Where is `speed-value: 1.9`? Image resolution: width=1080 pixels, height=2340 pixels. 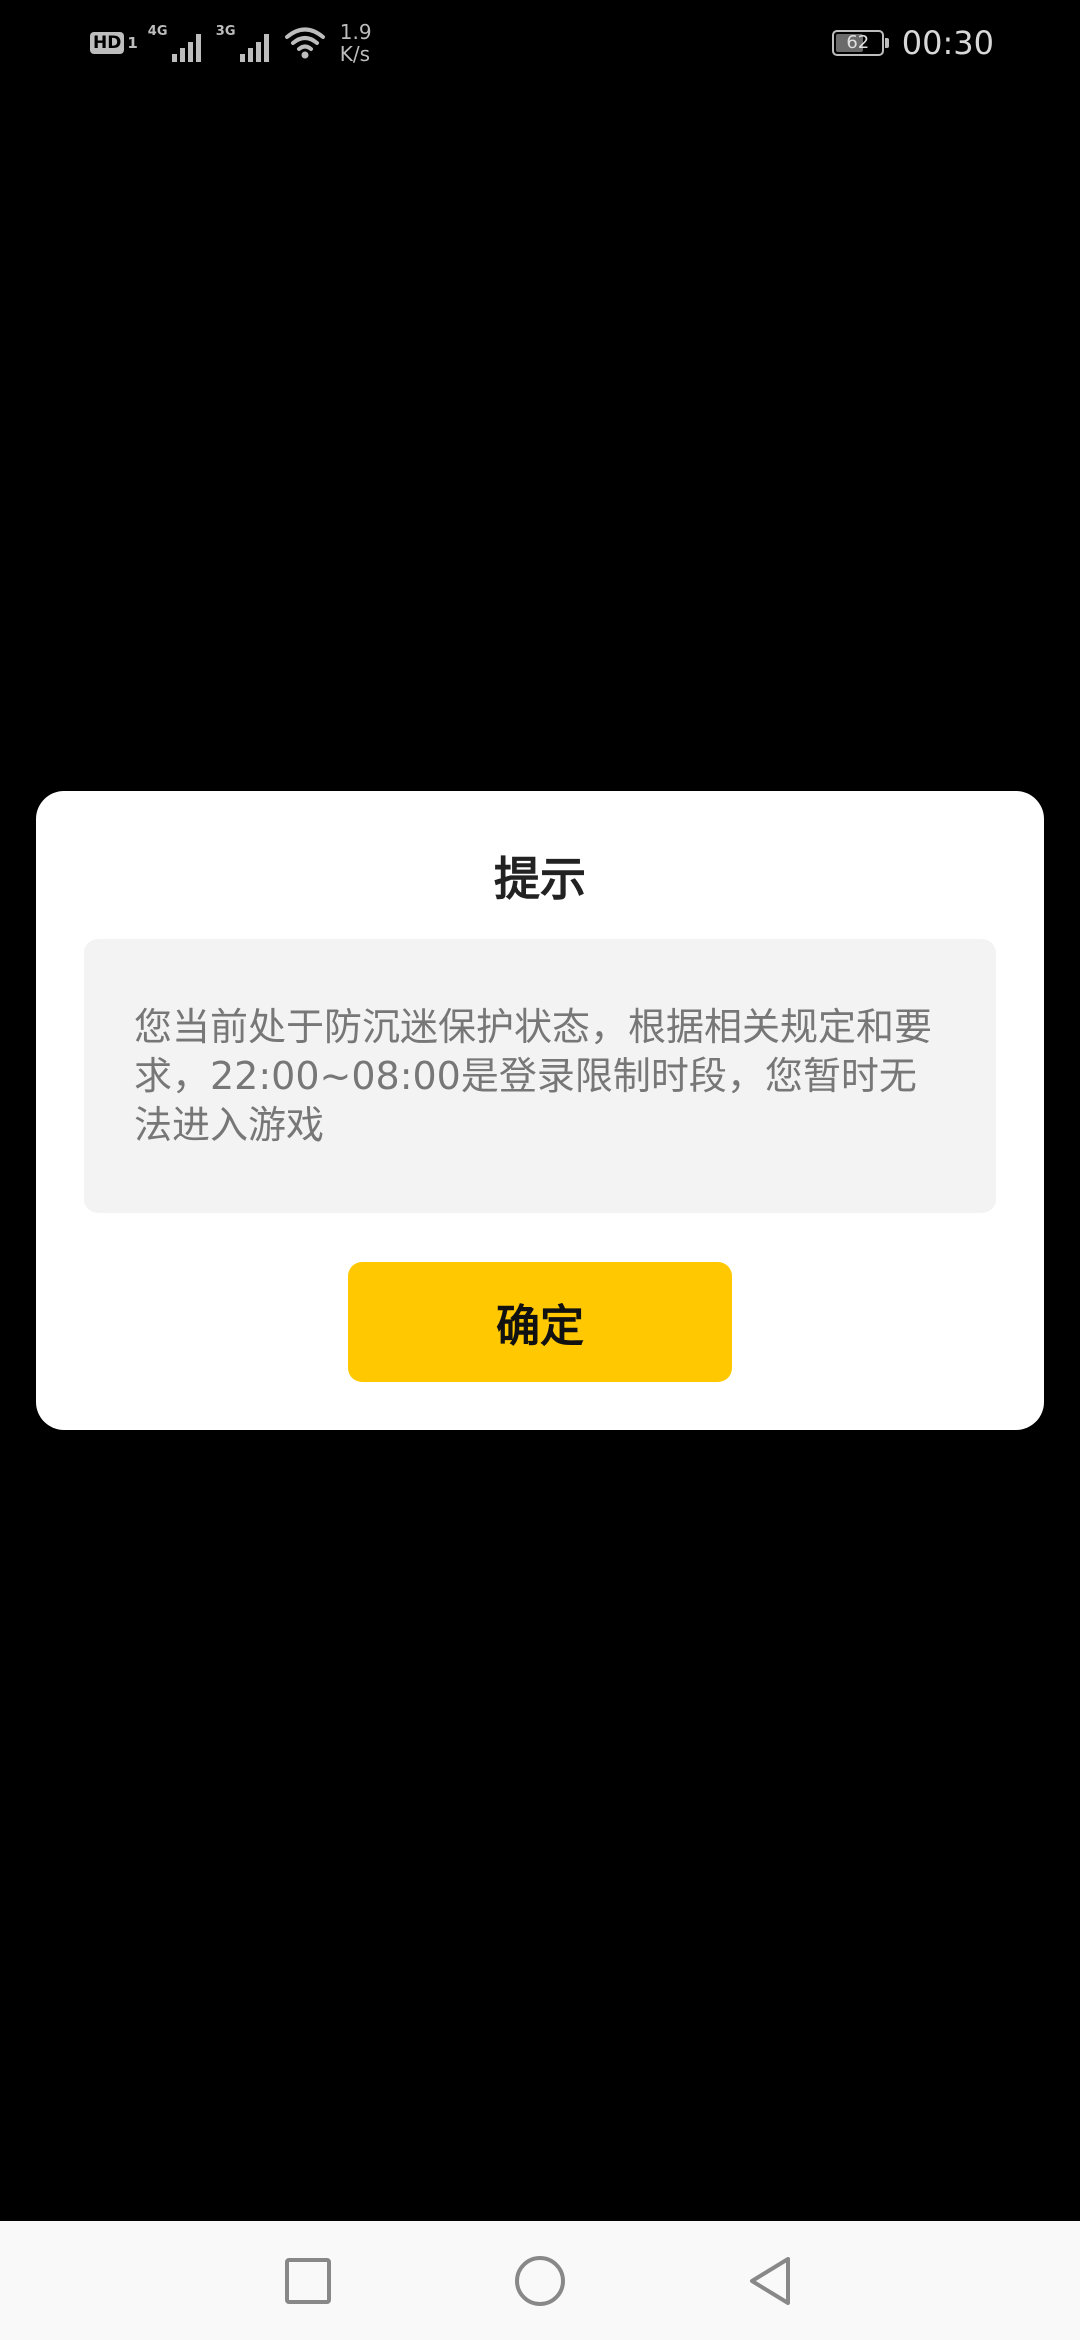
speed-value: 1.9 is located at coordinates (355, 32).